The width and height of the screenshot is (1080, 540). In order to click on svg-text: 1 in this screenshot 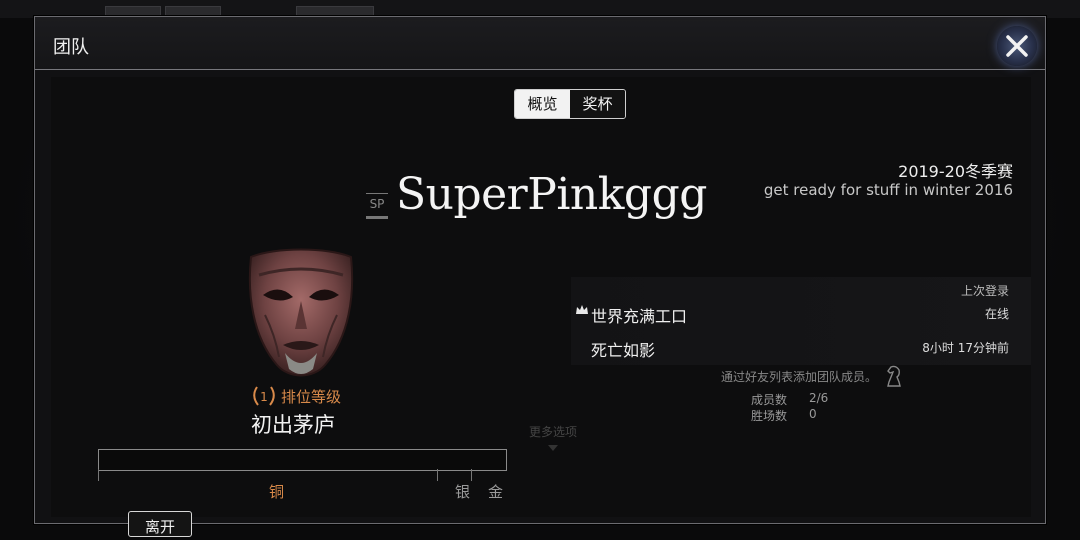, I will do `click(264, 397)`.